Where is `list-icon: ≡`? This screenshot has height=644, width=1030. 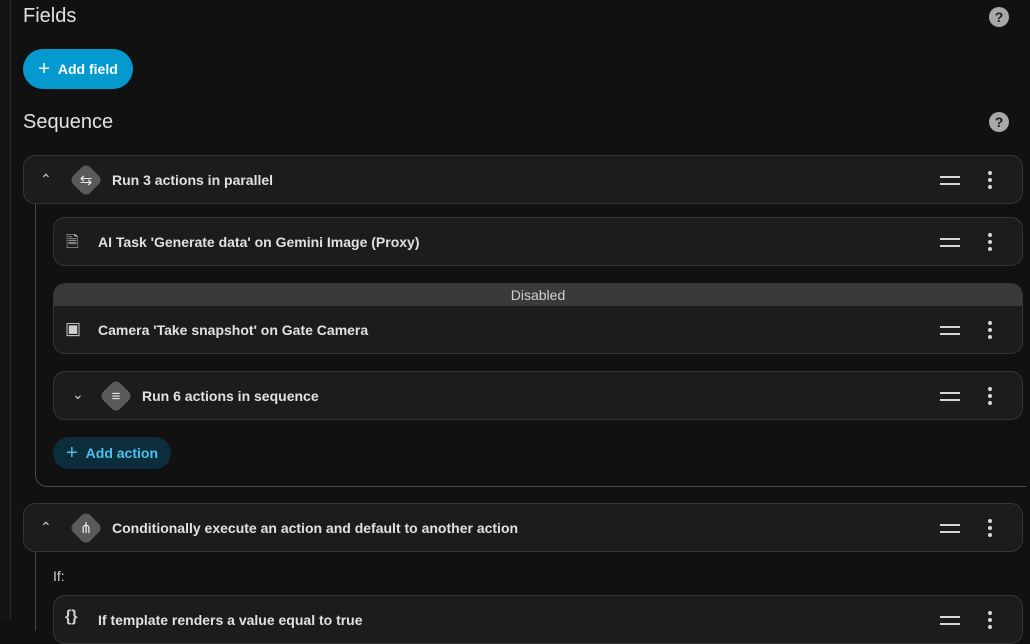 list-icon: ≡ is located at coordinates (116, 396).